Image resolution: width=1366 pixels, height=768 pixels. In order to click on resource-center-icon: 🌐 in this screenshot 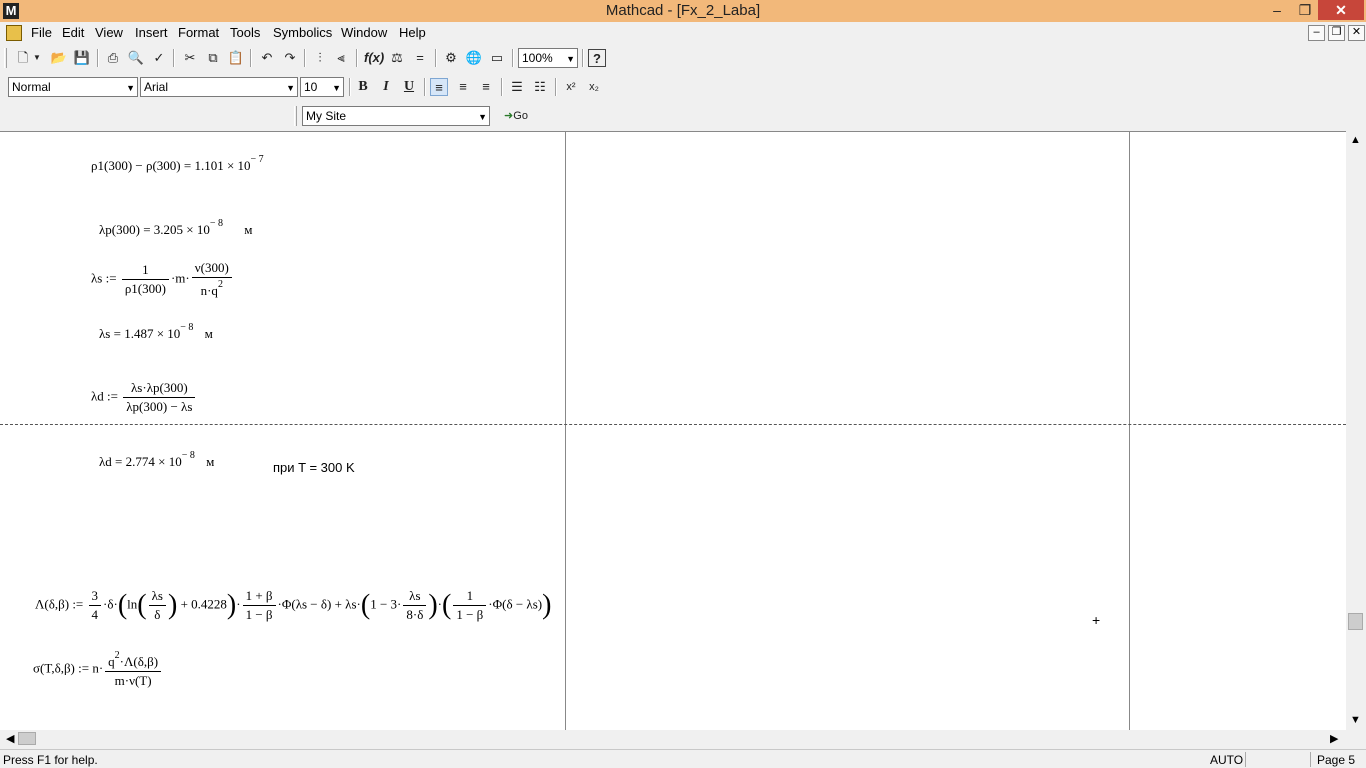, I will do `click(474, 58)`.